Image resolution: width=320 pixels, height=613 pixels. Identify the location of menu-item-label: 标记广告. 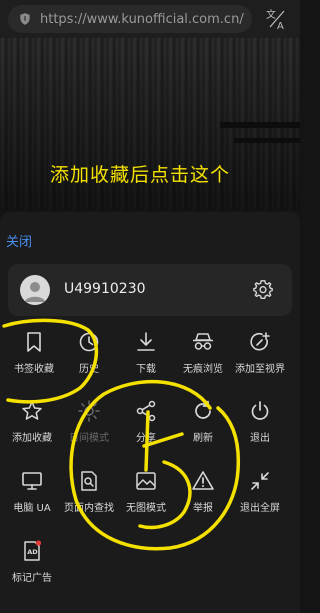
(32, 578).